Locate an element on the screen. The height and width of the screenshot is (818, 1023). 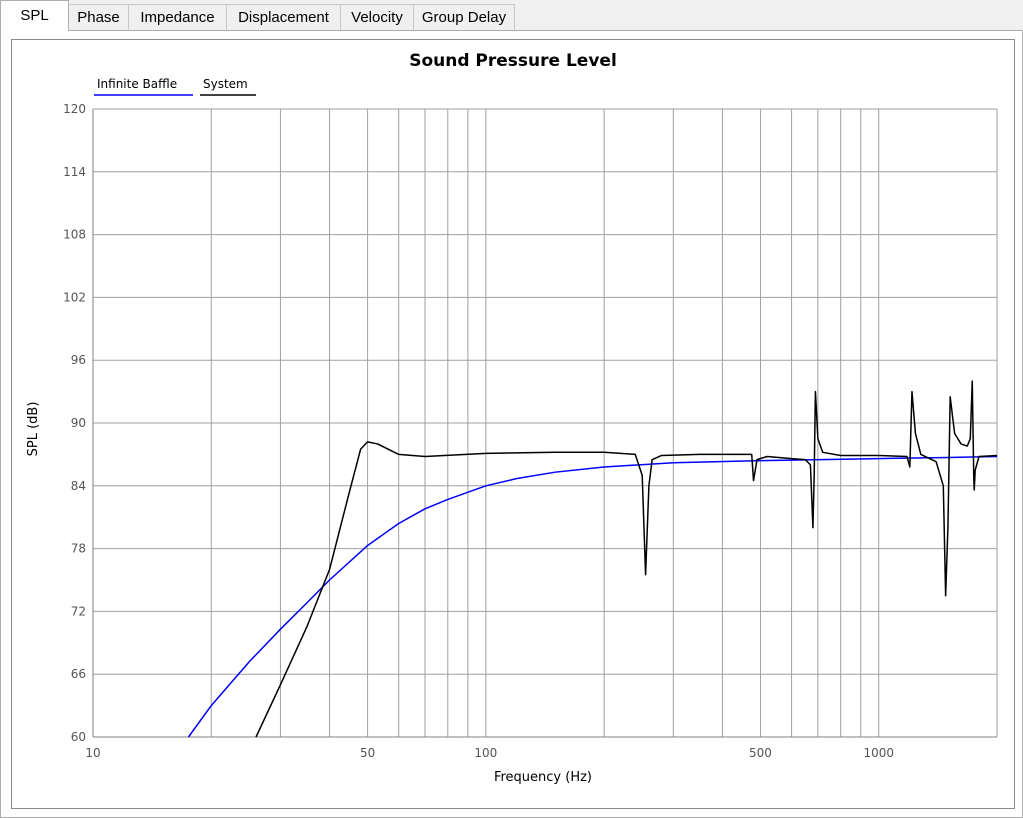
y-axis-label: SPL (dB) is located at coordinates (33, 429).